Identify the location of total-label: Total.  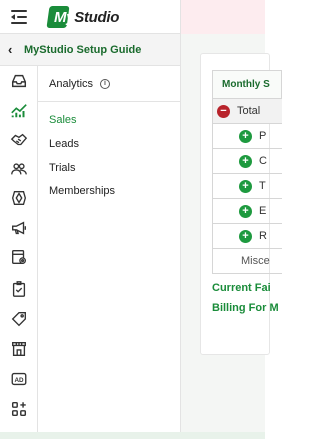
(249, 111).